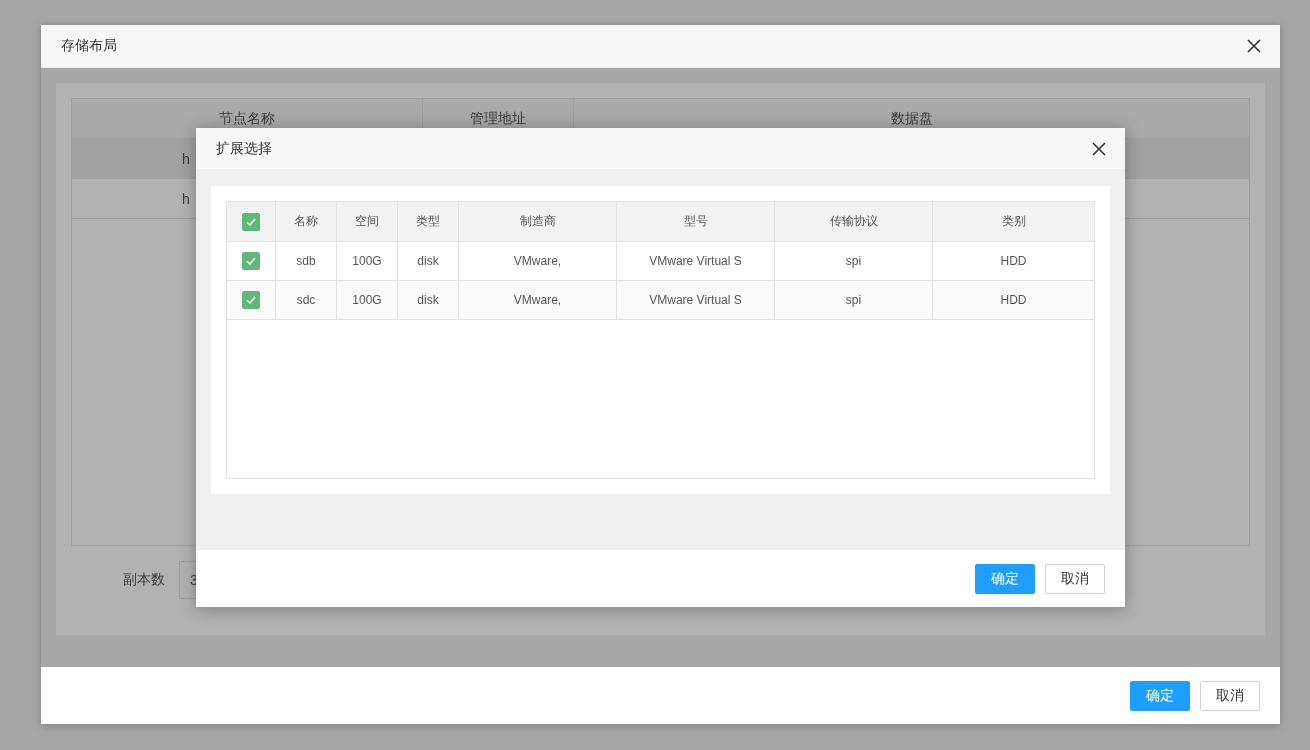 This screenshot has width=1310, height=750. I want to click on column-header: 制造商, so click(538, 221).